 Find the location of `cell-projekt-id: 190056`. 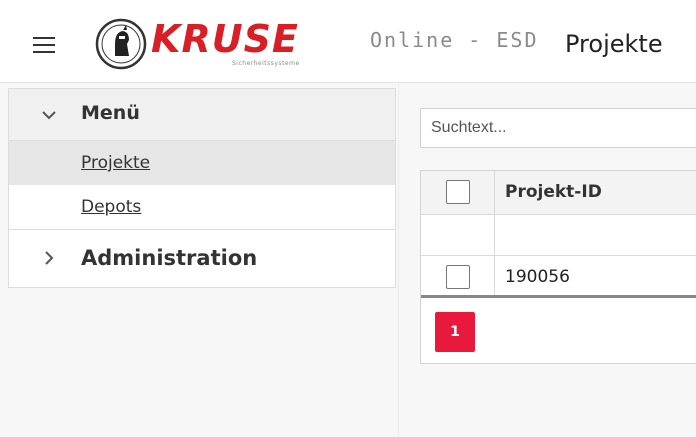

cell-projekt-id: 190056 is located at coordinates (537, 277).